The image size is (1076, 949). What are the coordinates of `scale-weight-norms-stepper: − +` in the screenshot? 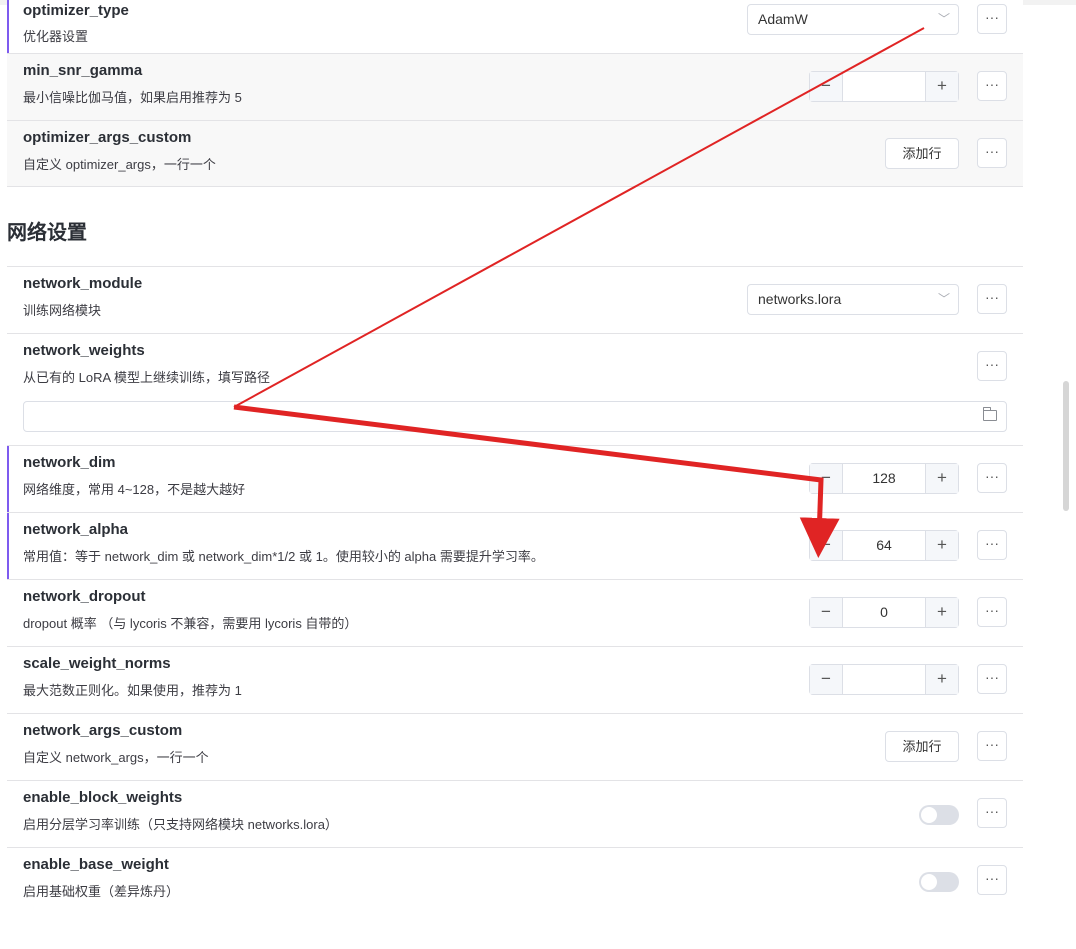 It's located at (884, 679).